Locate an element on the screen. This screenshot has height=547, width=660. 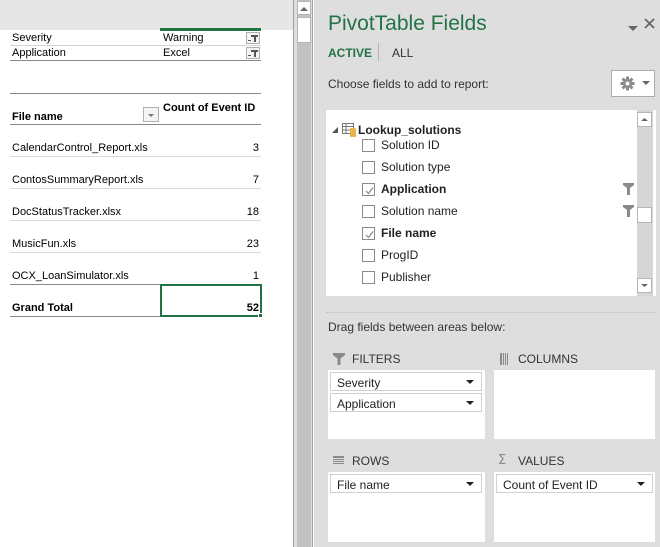
rows-icon is located at coordinates (338, 459).